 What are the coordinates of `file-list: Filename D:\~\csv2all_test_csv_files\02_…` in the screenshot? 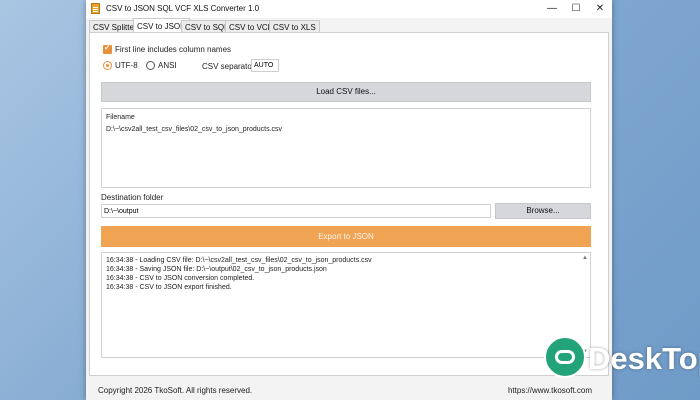 It's located at (346, 148).